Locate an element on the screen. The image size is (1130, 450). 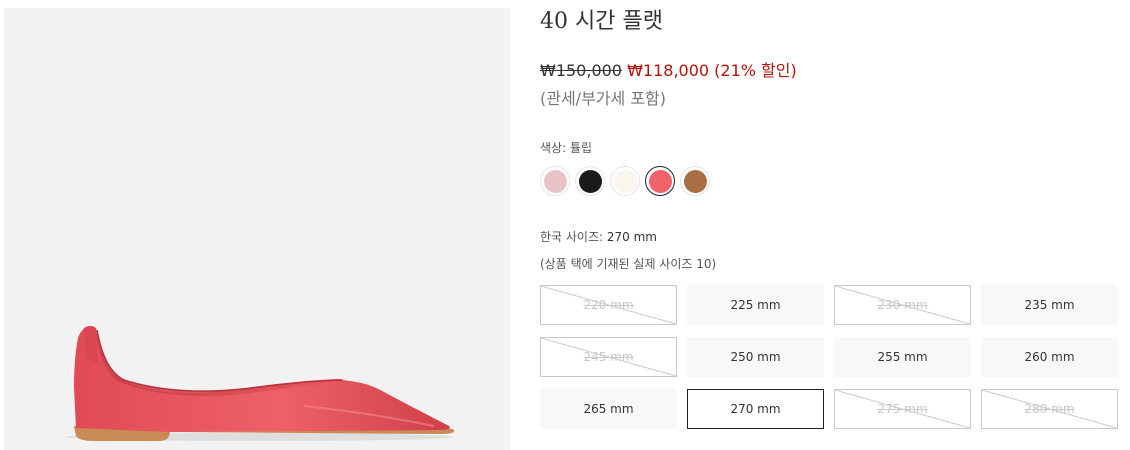
size-option-label: 245 mm is located at coordinates (608, 357).